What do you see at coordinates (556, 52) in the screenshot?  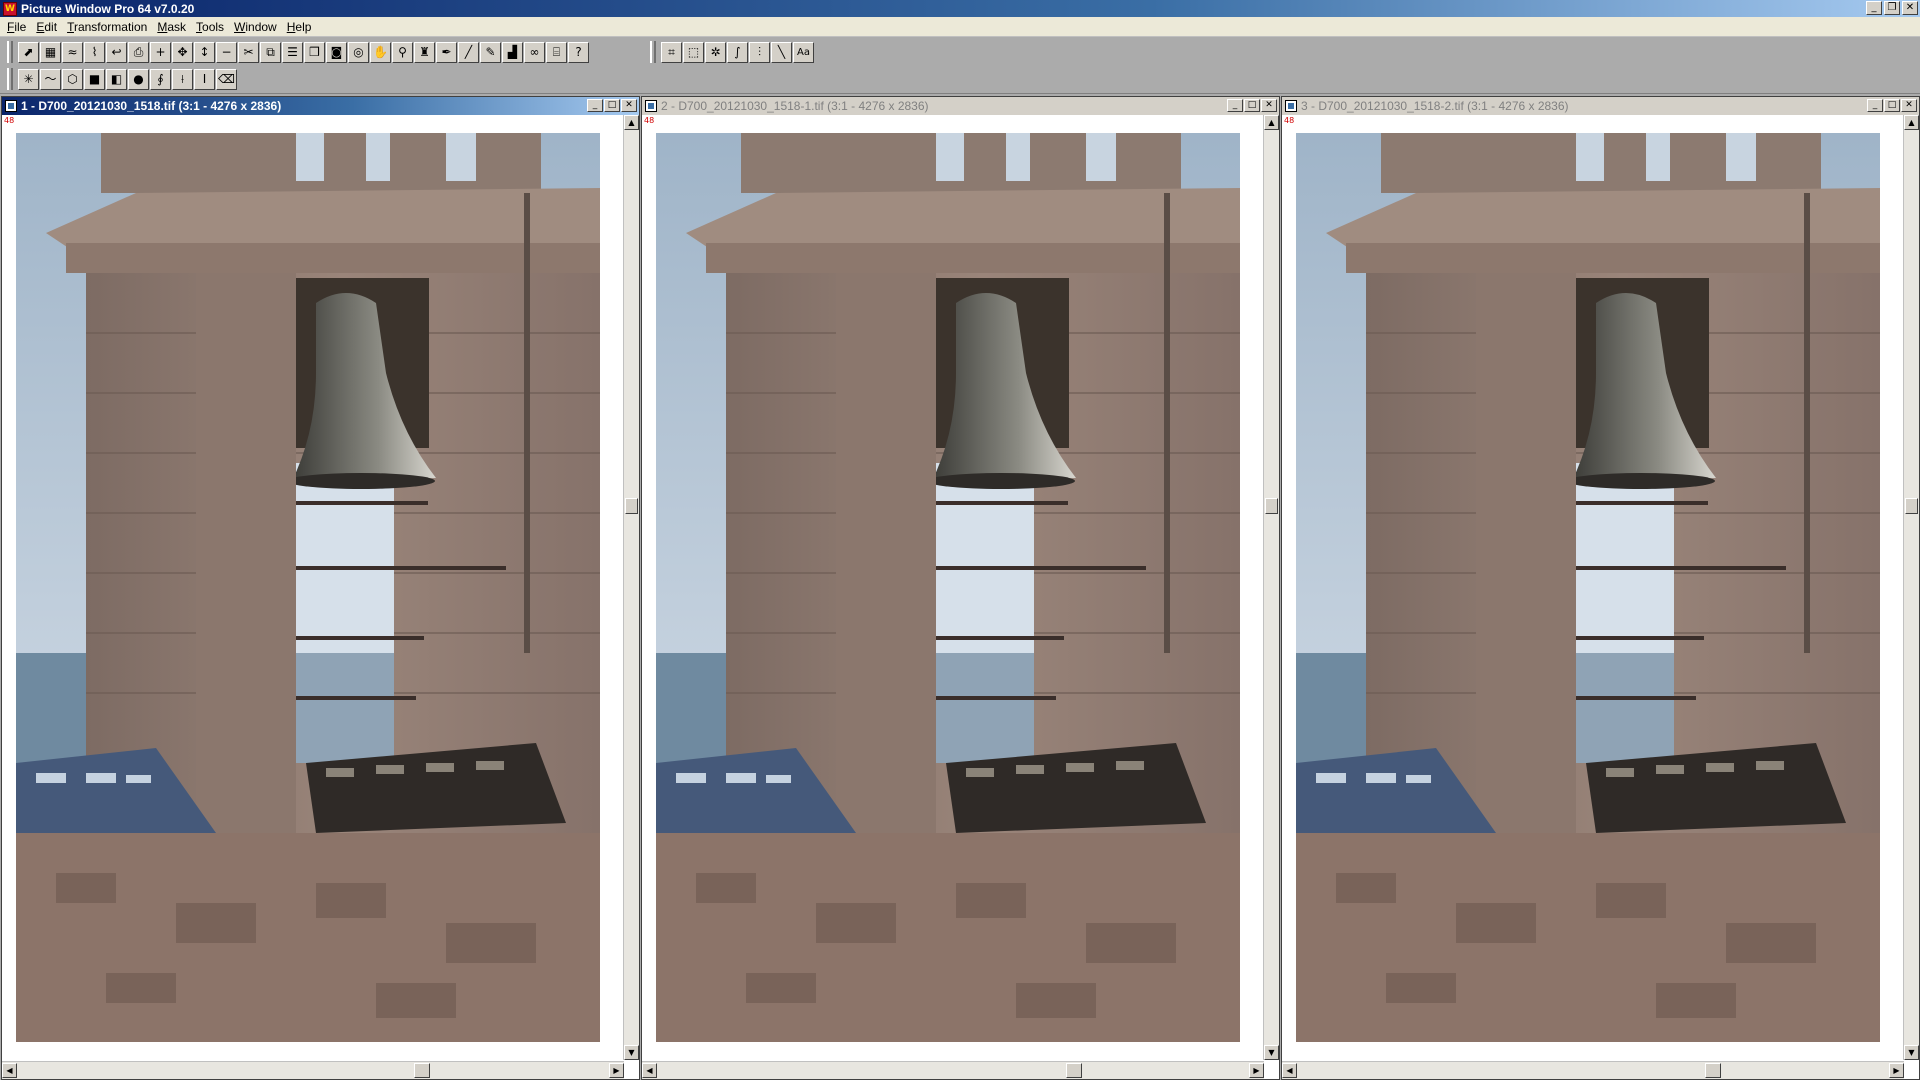 I see `capture-icon: ⌸` at bounding box center [556, 52].